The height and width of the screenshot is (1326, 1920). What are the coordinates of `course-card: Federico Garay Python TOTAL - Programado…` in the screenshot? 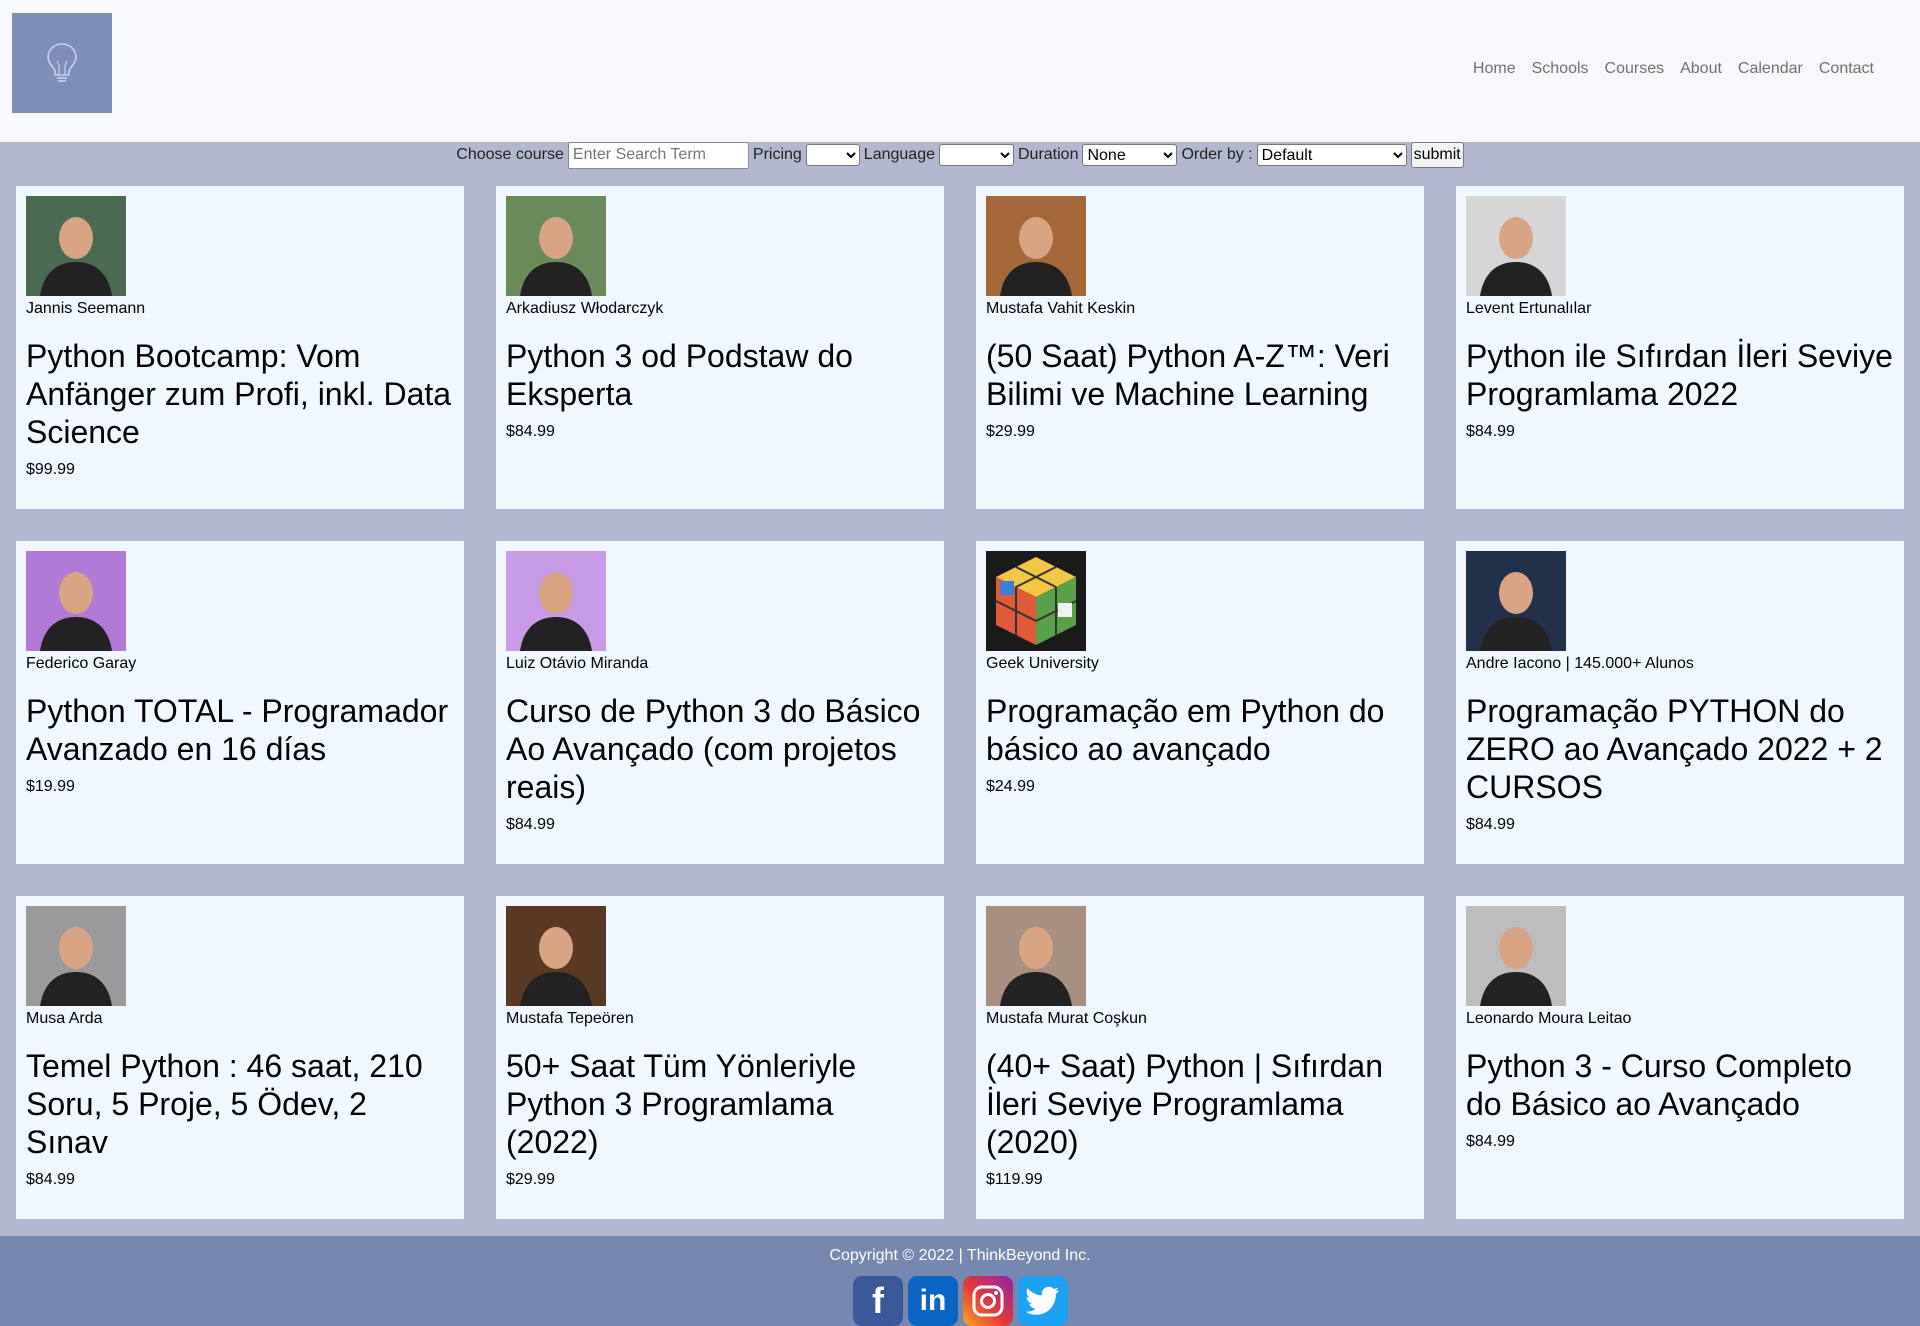 It's located at (240, 702).